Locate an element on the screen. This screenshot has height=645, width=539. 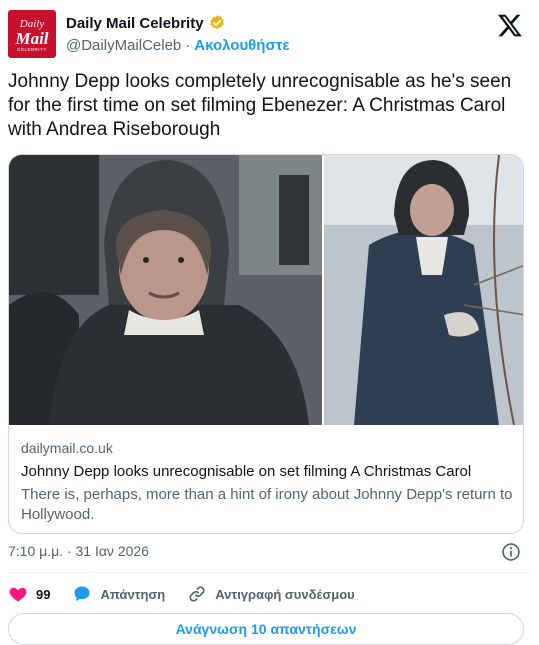
handle-row: @DailyMailCeleb · Ακολουθήστε is located at coordinates (178, 45).